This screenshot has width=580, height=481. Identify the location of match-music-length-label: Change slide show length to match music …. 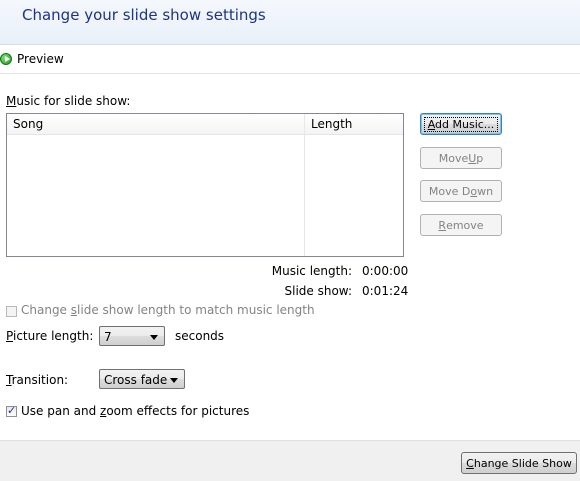
(168, 310).